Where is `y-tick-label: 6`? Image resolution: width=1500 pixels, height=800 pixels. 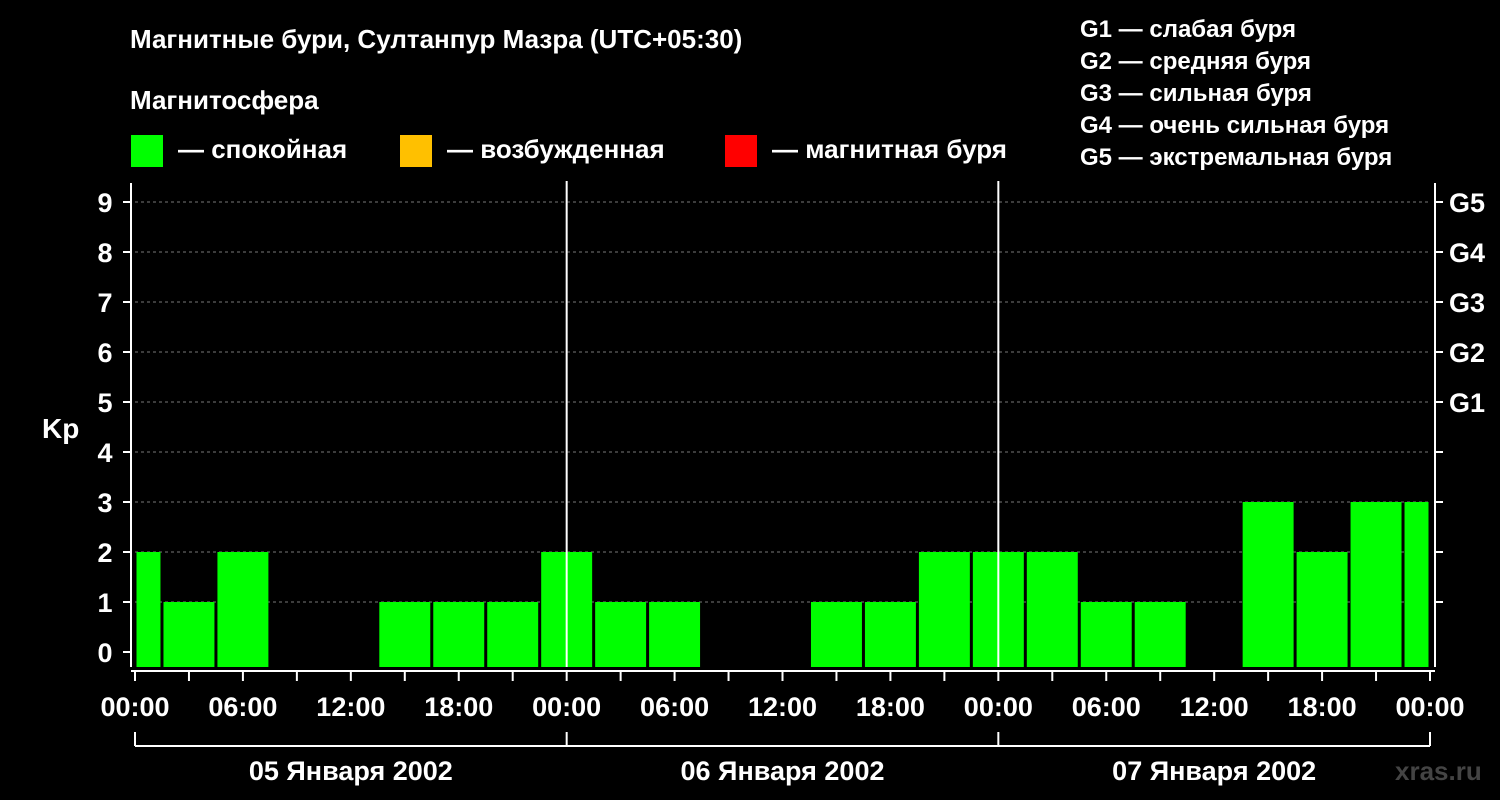
y-tick-label: 6 is located at coordinates (104, 353).